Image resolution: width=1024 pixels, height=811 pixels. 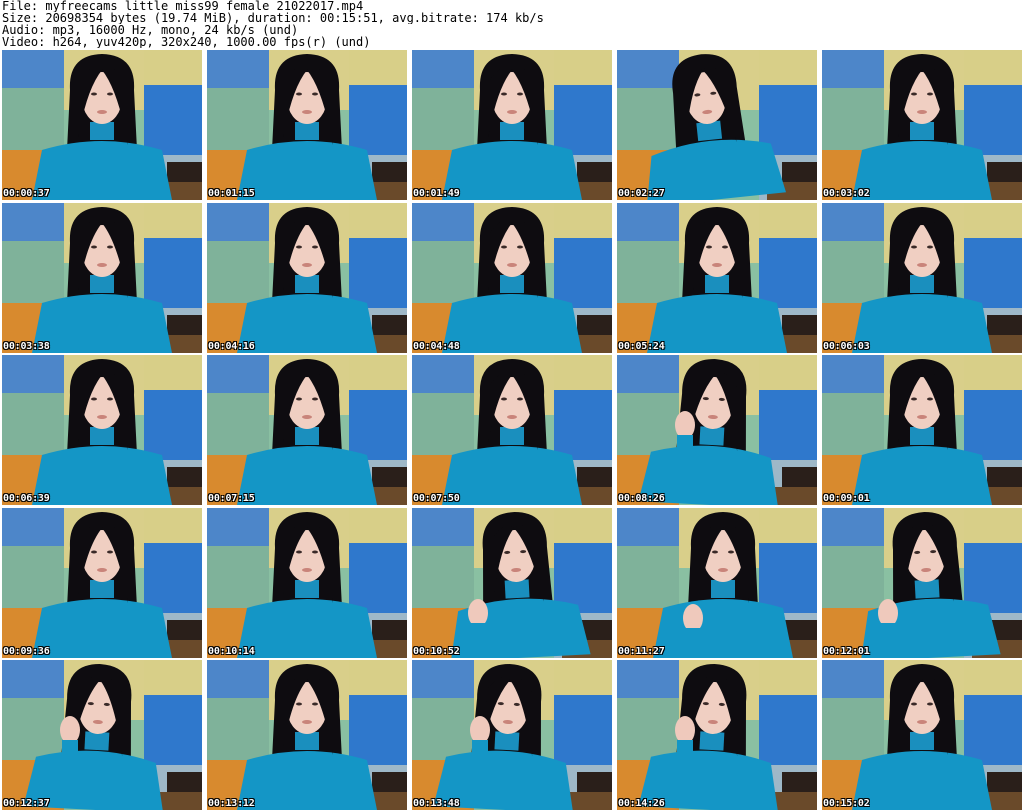 I want to click on video-thumbnail: 00:08:26, so click(x=717, y=430).